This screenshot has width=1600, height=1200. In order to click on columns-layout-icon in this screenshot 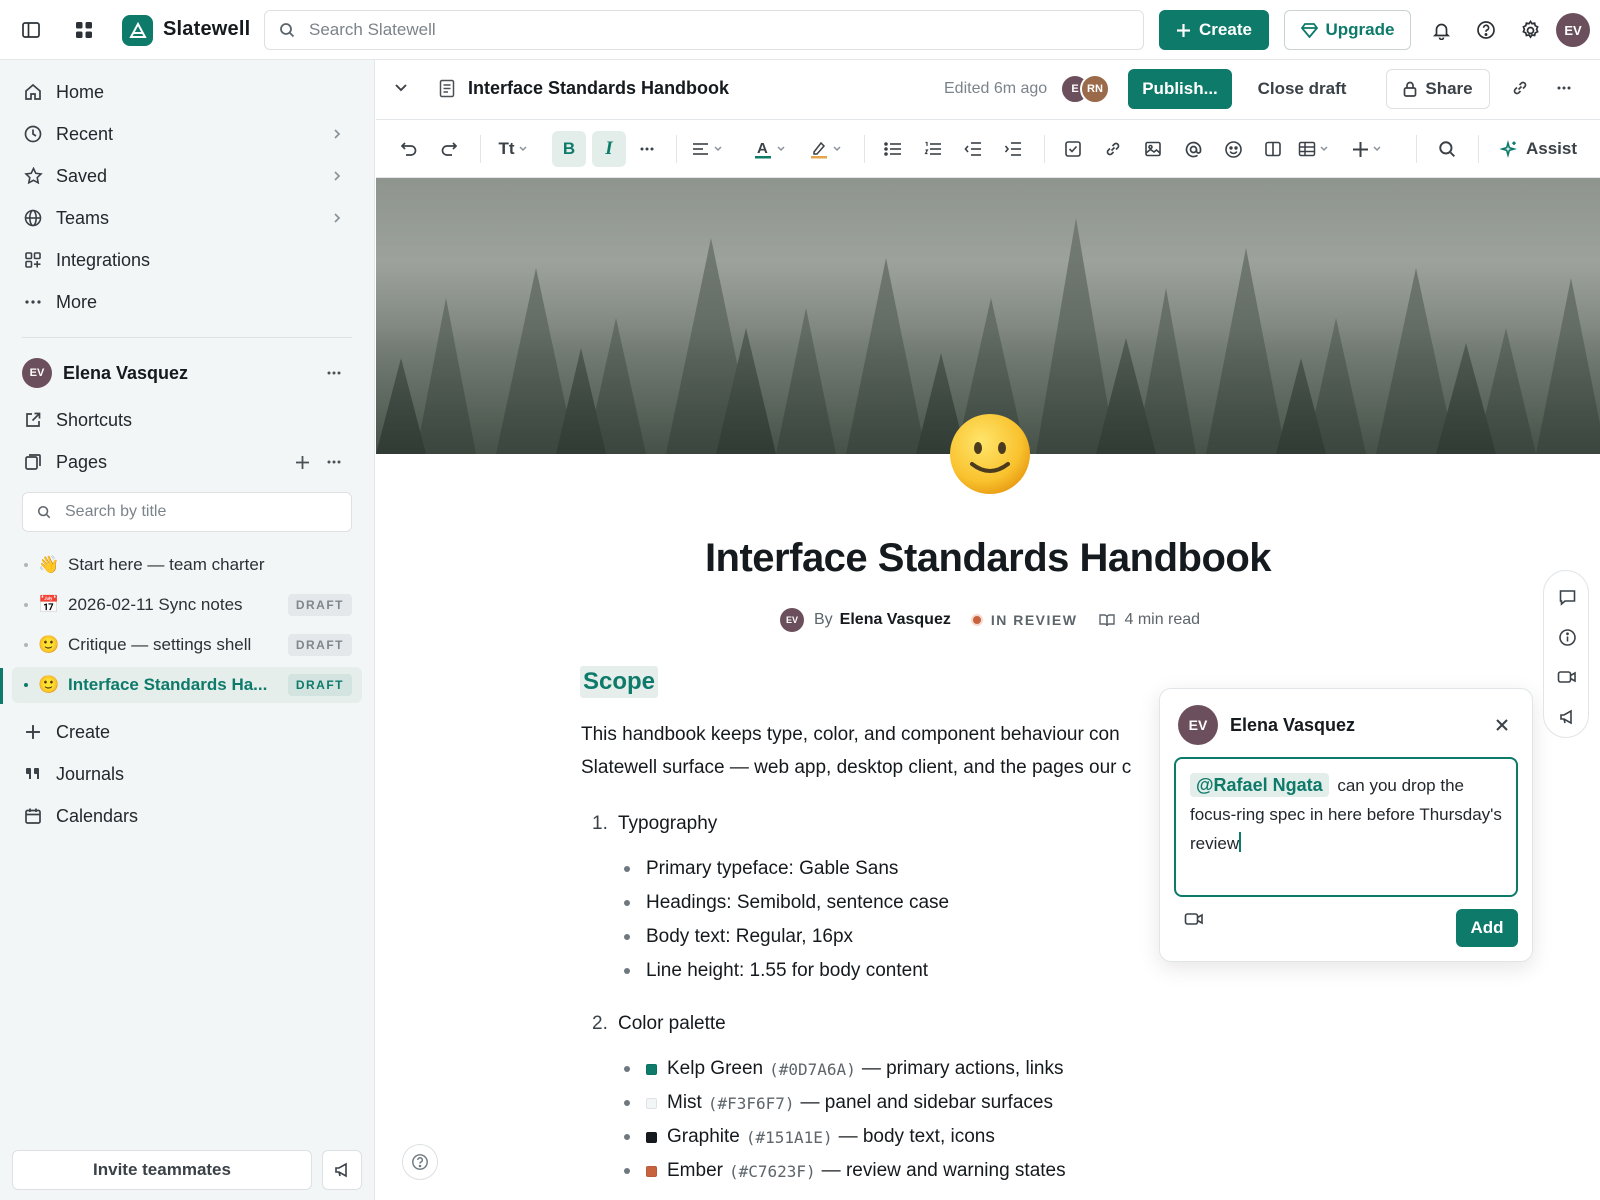, I will do `click(1273, 149)`.